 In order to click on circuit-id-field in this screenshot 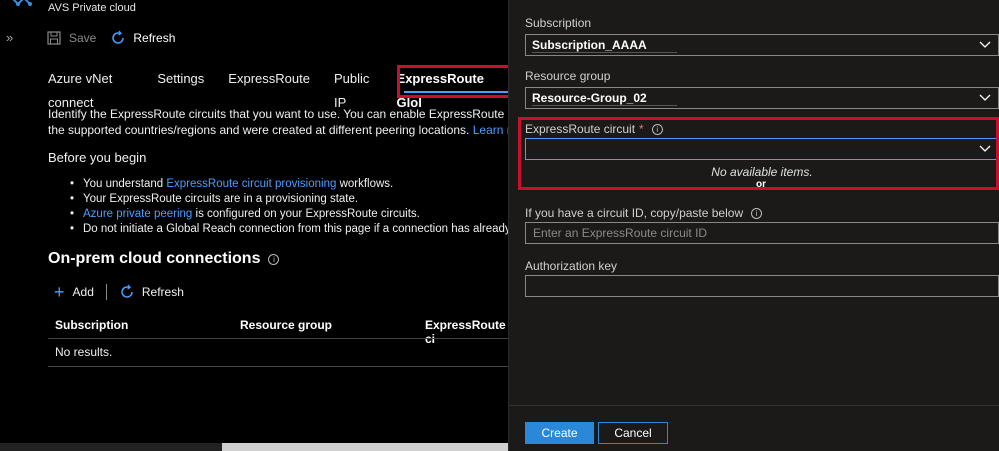, I will do `click(762, 233)`.